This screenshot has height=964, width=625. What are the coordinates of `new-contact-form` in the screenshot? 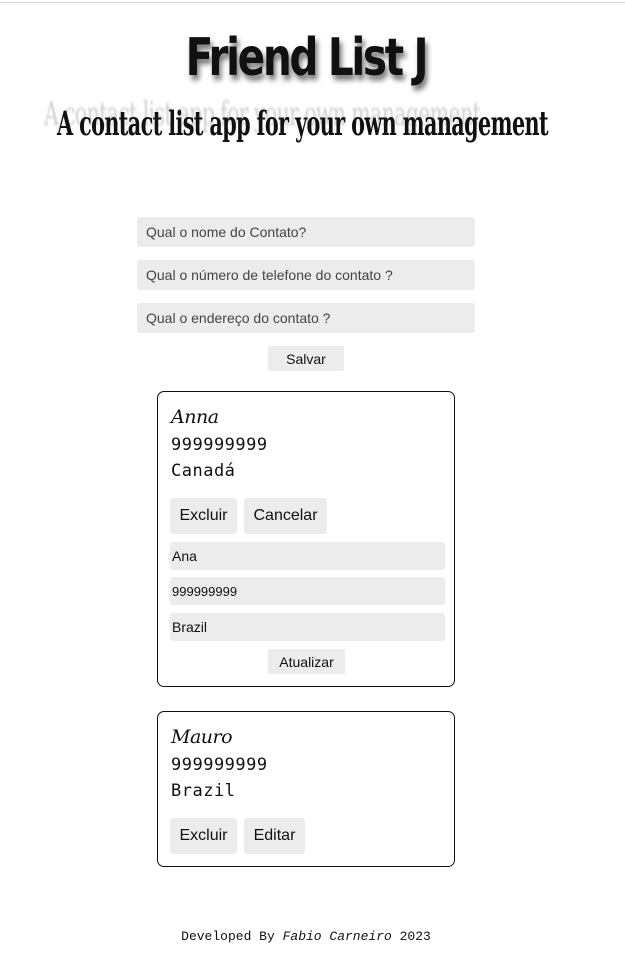 It's located at (306, 281).